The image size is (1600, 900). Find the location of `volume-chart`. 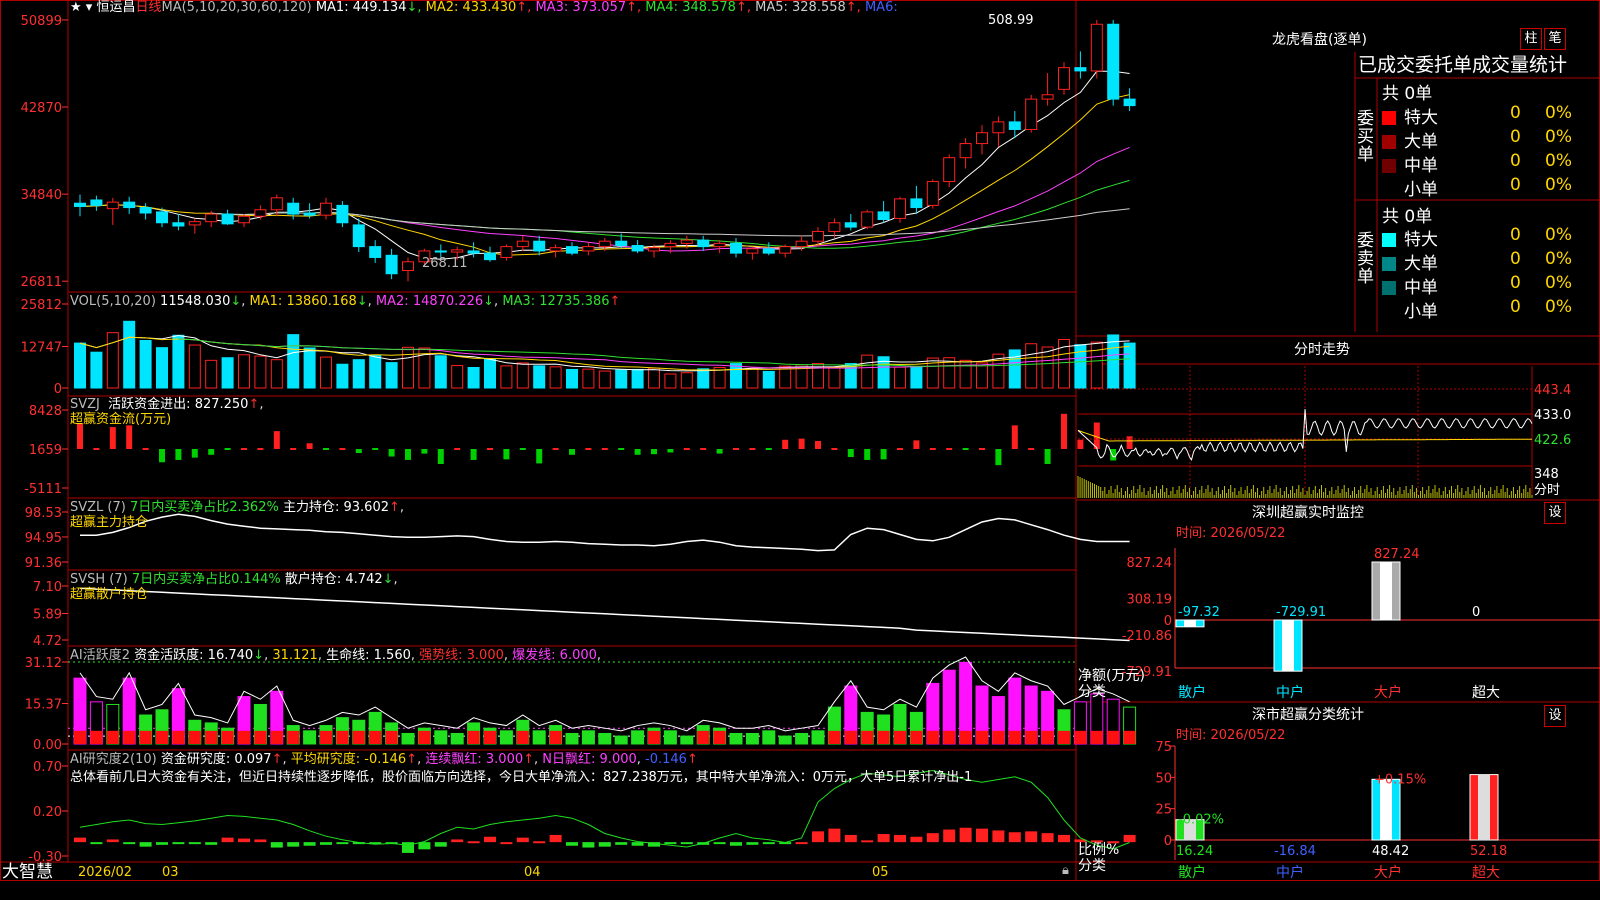

volume-chart is located at coordinates (605, 354).